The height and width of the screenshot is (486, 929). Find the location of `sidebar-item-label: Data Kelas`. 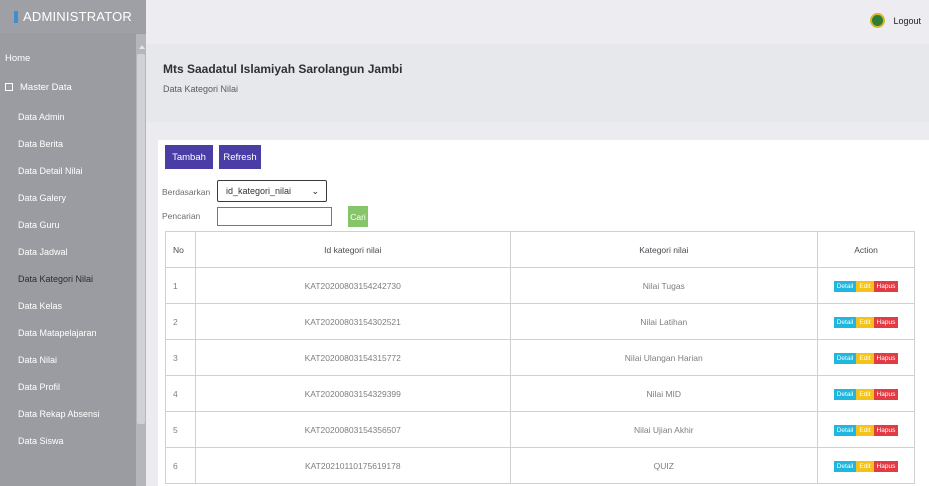

sidebar-item-label: Data Kelas is located at coordinates (40, 305).